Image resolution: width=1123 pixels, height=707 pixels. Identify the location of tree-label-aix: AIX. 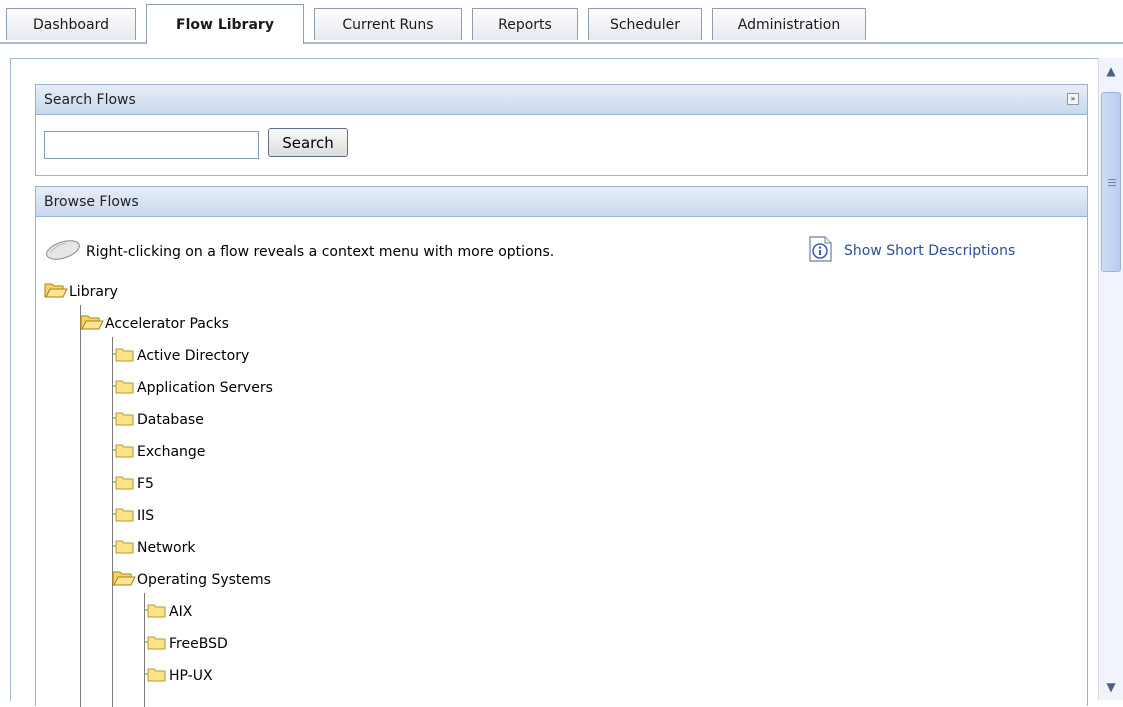
(180, 612).